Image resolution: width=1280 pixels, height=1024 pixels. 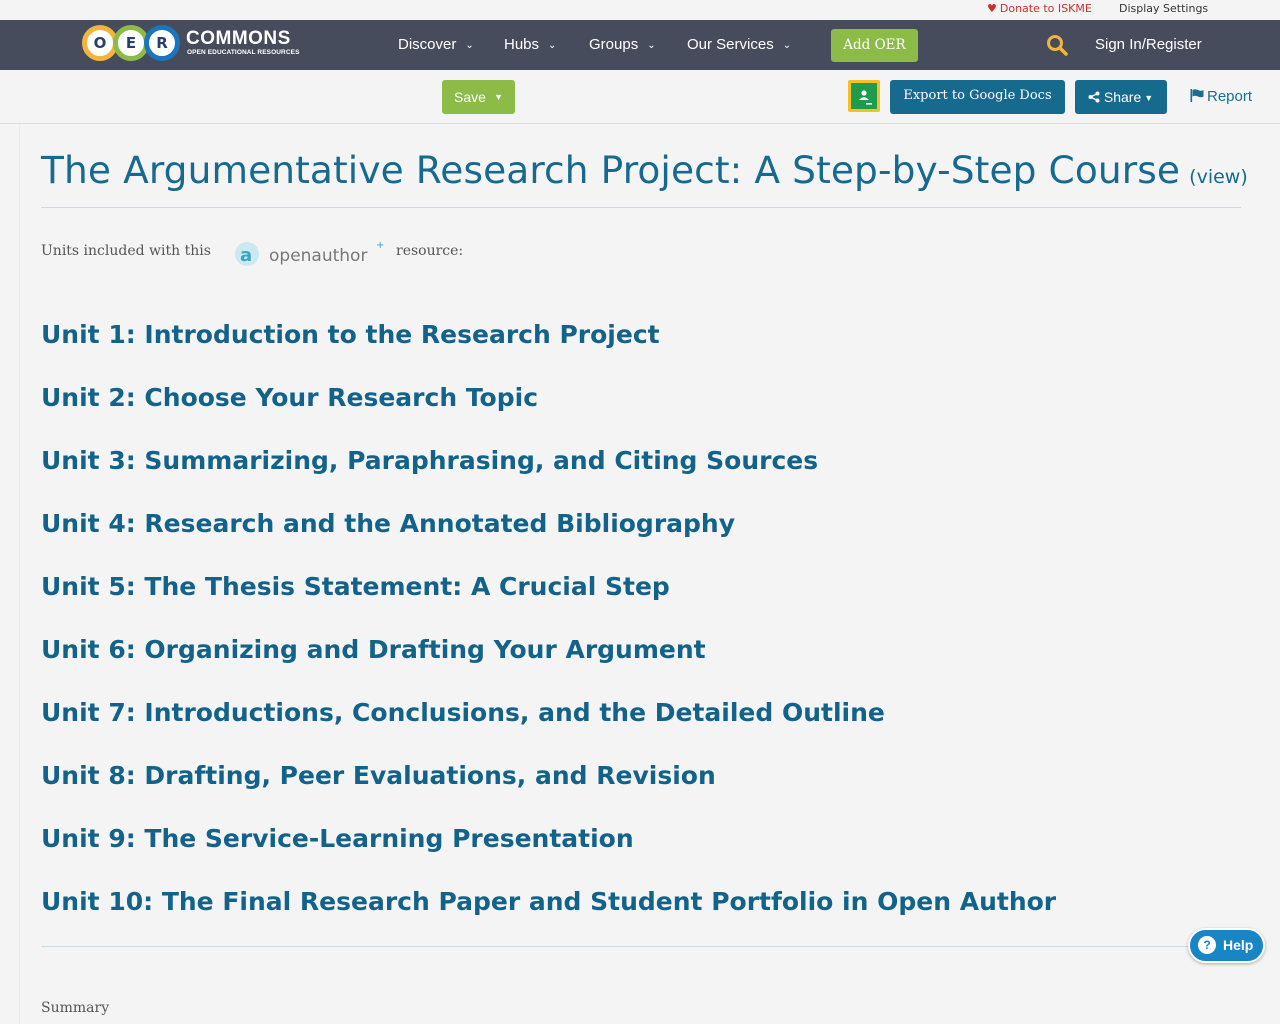 I want to click on nav-our-services-label: Our Services, so click(x=730, y=44).